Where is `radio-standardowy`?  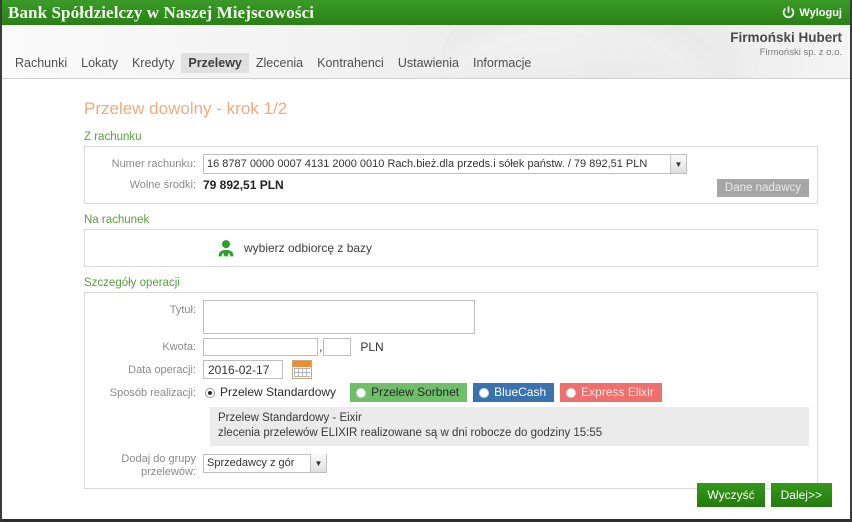 radio-standardowy is located at coordinates (210, 392).